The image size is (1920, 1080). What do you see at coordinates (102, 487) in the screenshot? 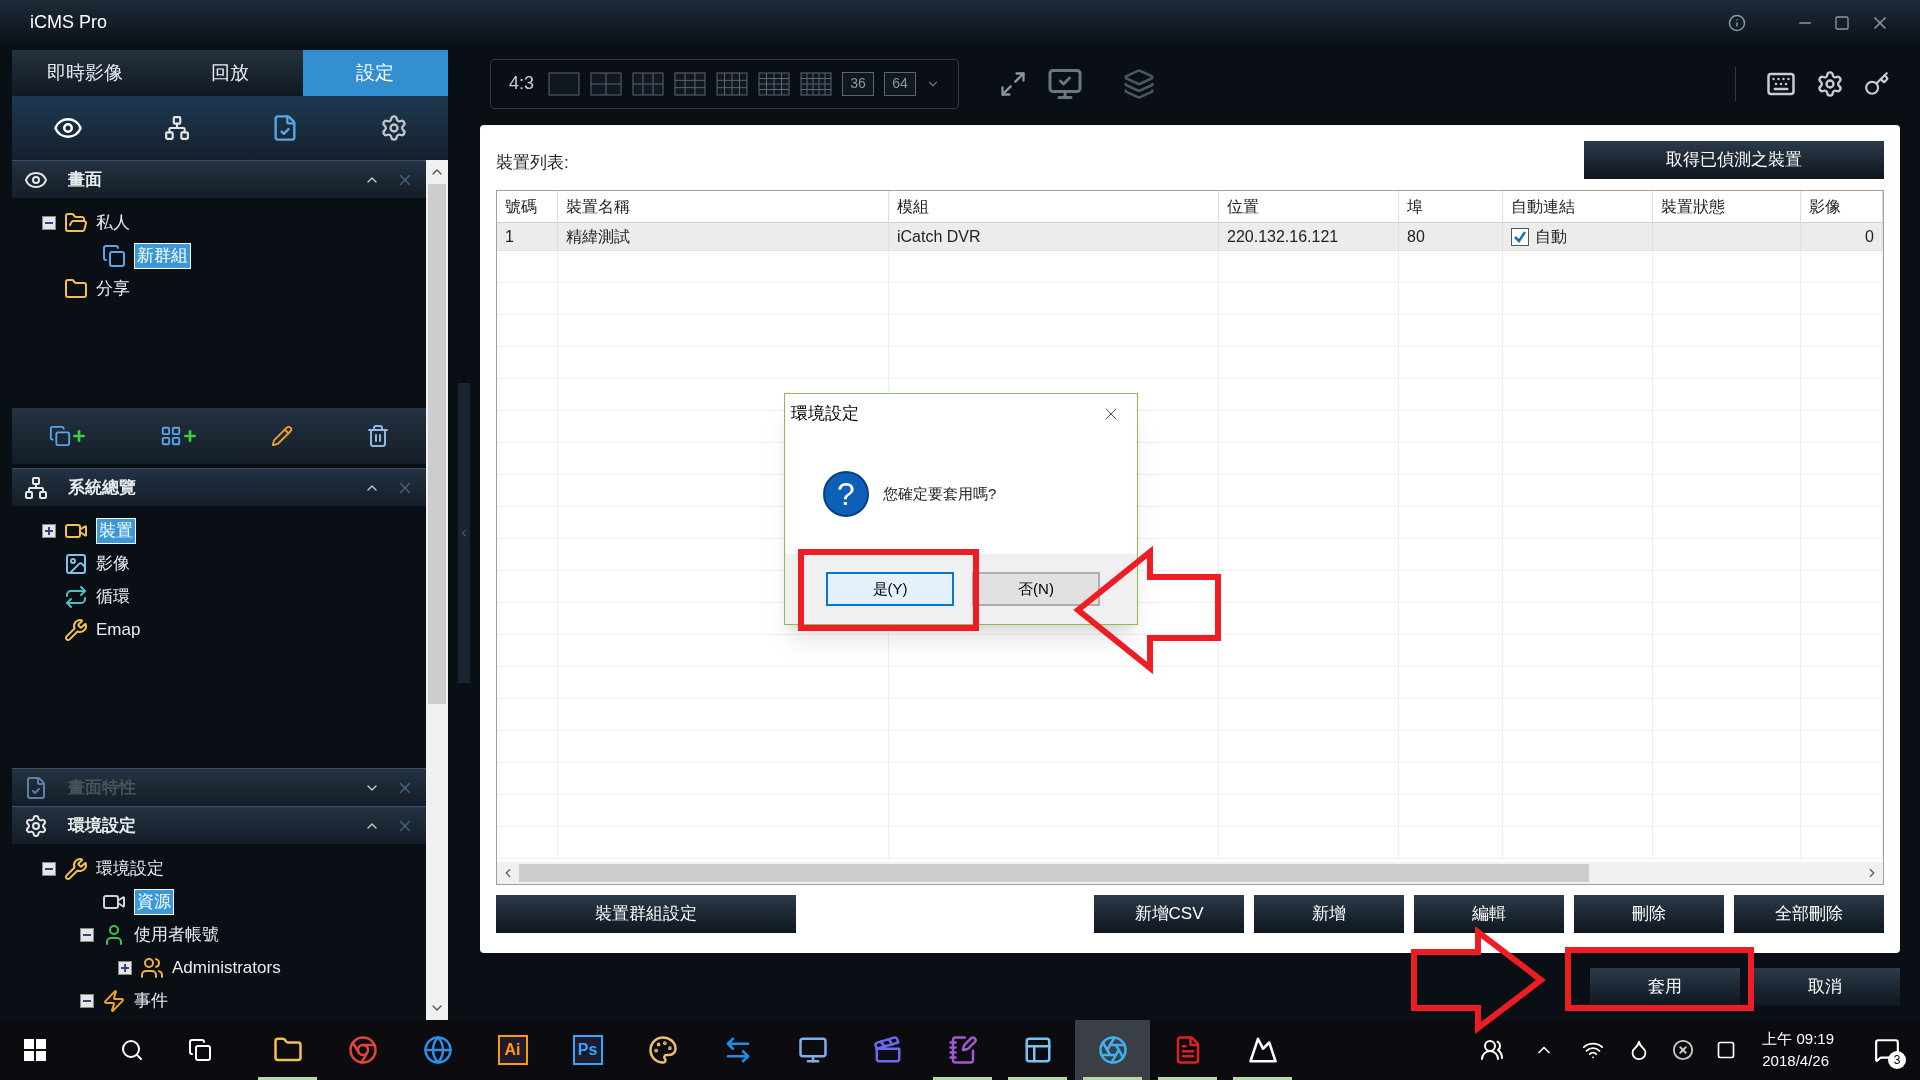
I see `panel-title: 系統總覽` at bounding box center [102, 487].